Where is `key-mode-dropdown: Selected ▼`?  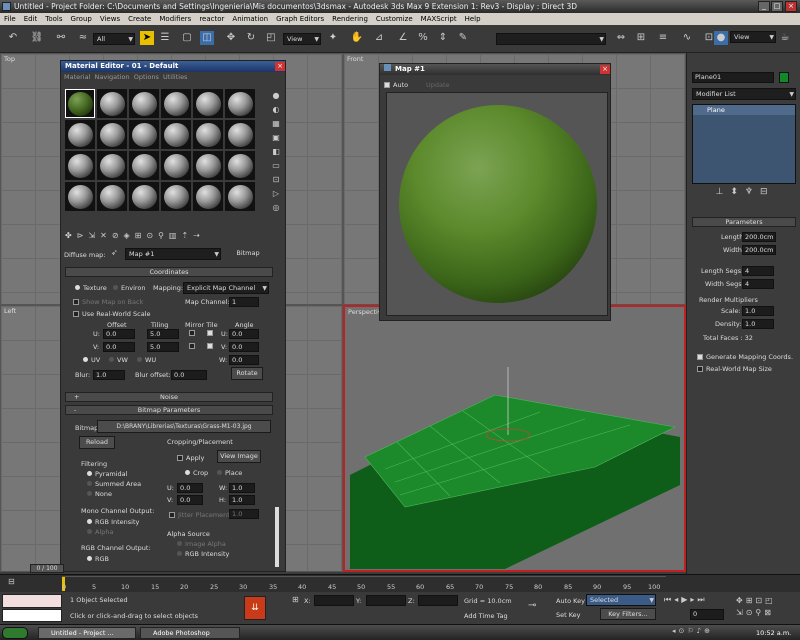 key-mode-dropdown: Selected ▼ is located at coordinates (621, 600).